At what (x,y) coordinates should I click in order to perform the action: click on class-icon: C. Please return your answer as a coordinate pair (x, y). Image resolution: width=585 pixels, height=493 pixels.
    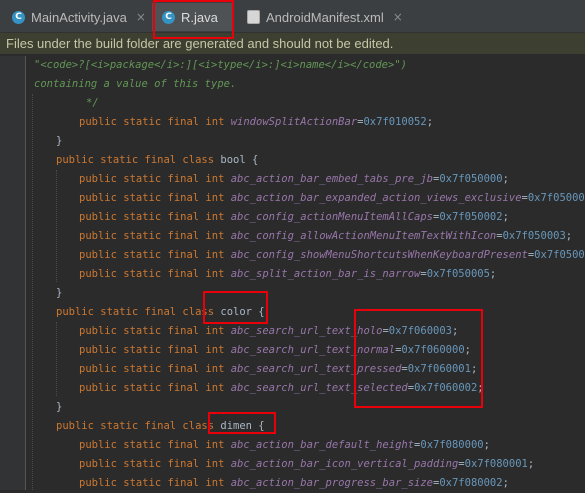
    Looking at the image, I should click on (18, 17).